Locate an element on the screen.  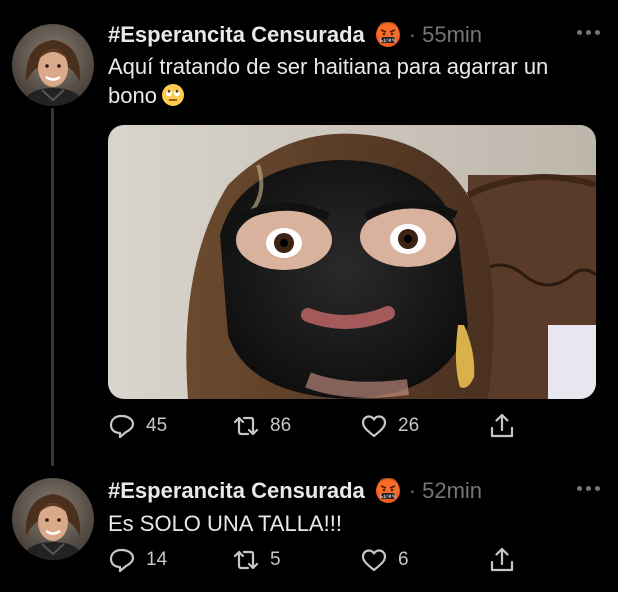
tweet-header: #Esperancita Censurada · 55min is located at coordinates (295, 35).